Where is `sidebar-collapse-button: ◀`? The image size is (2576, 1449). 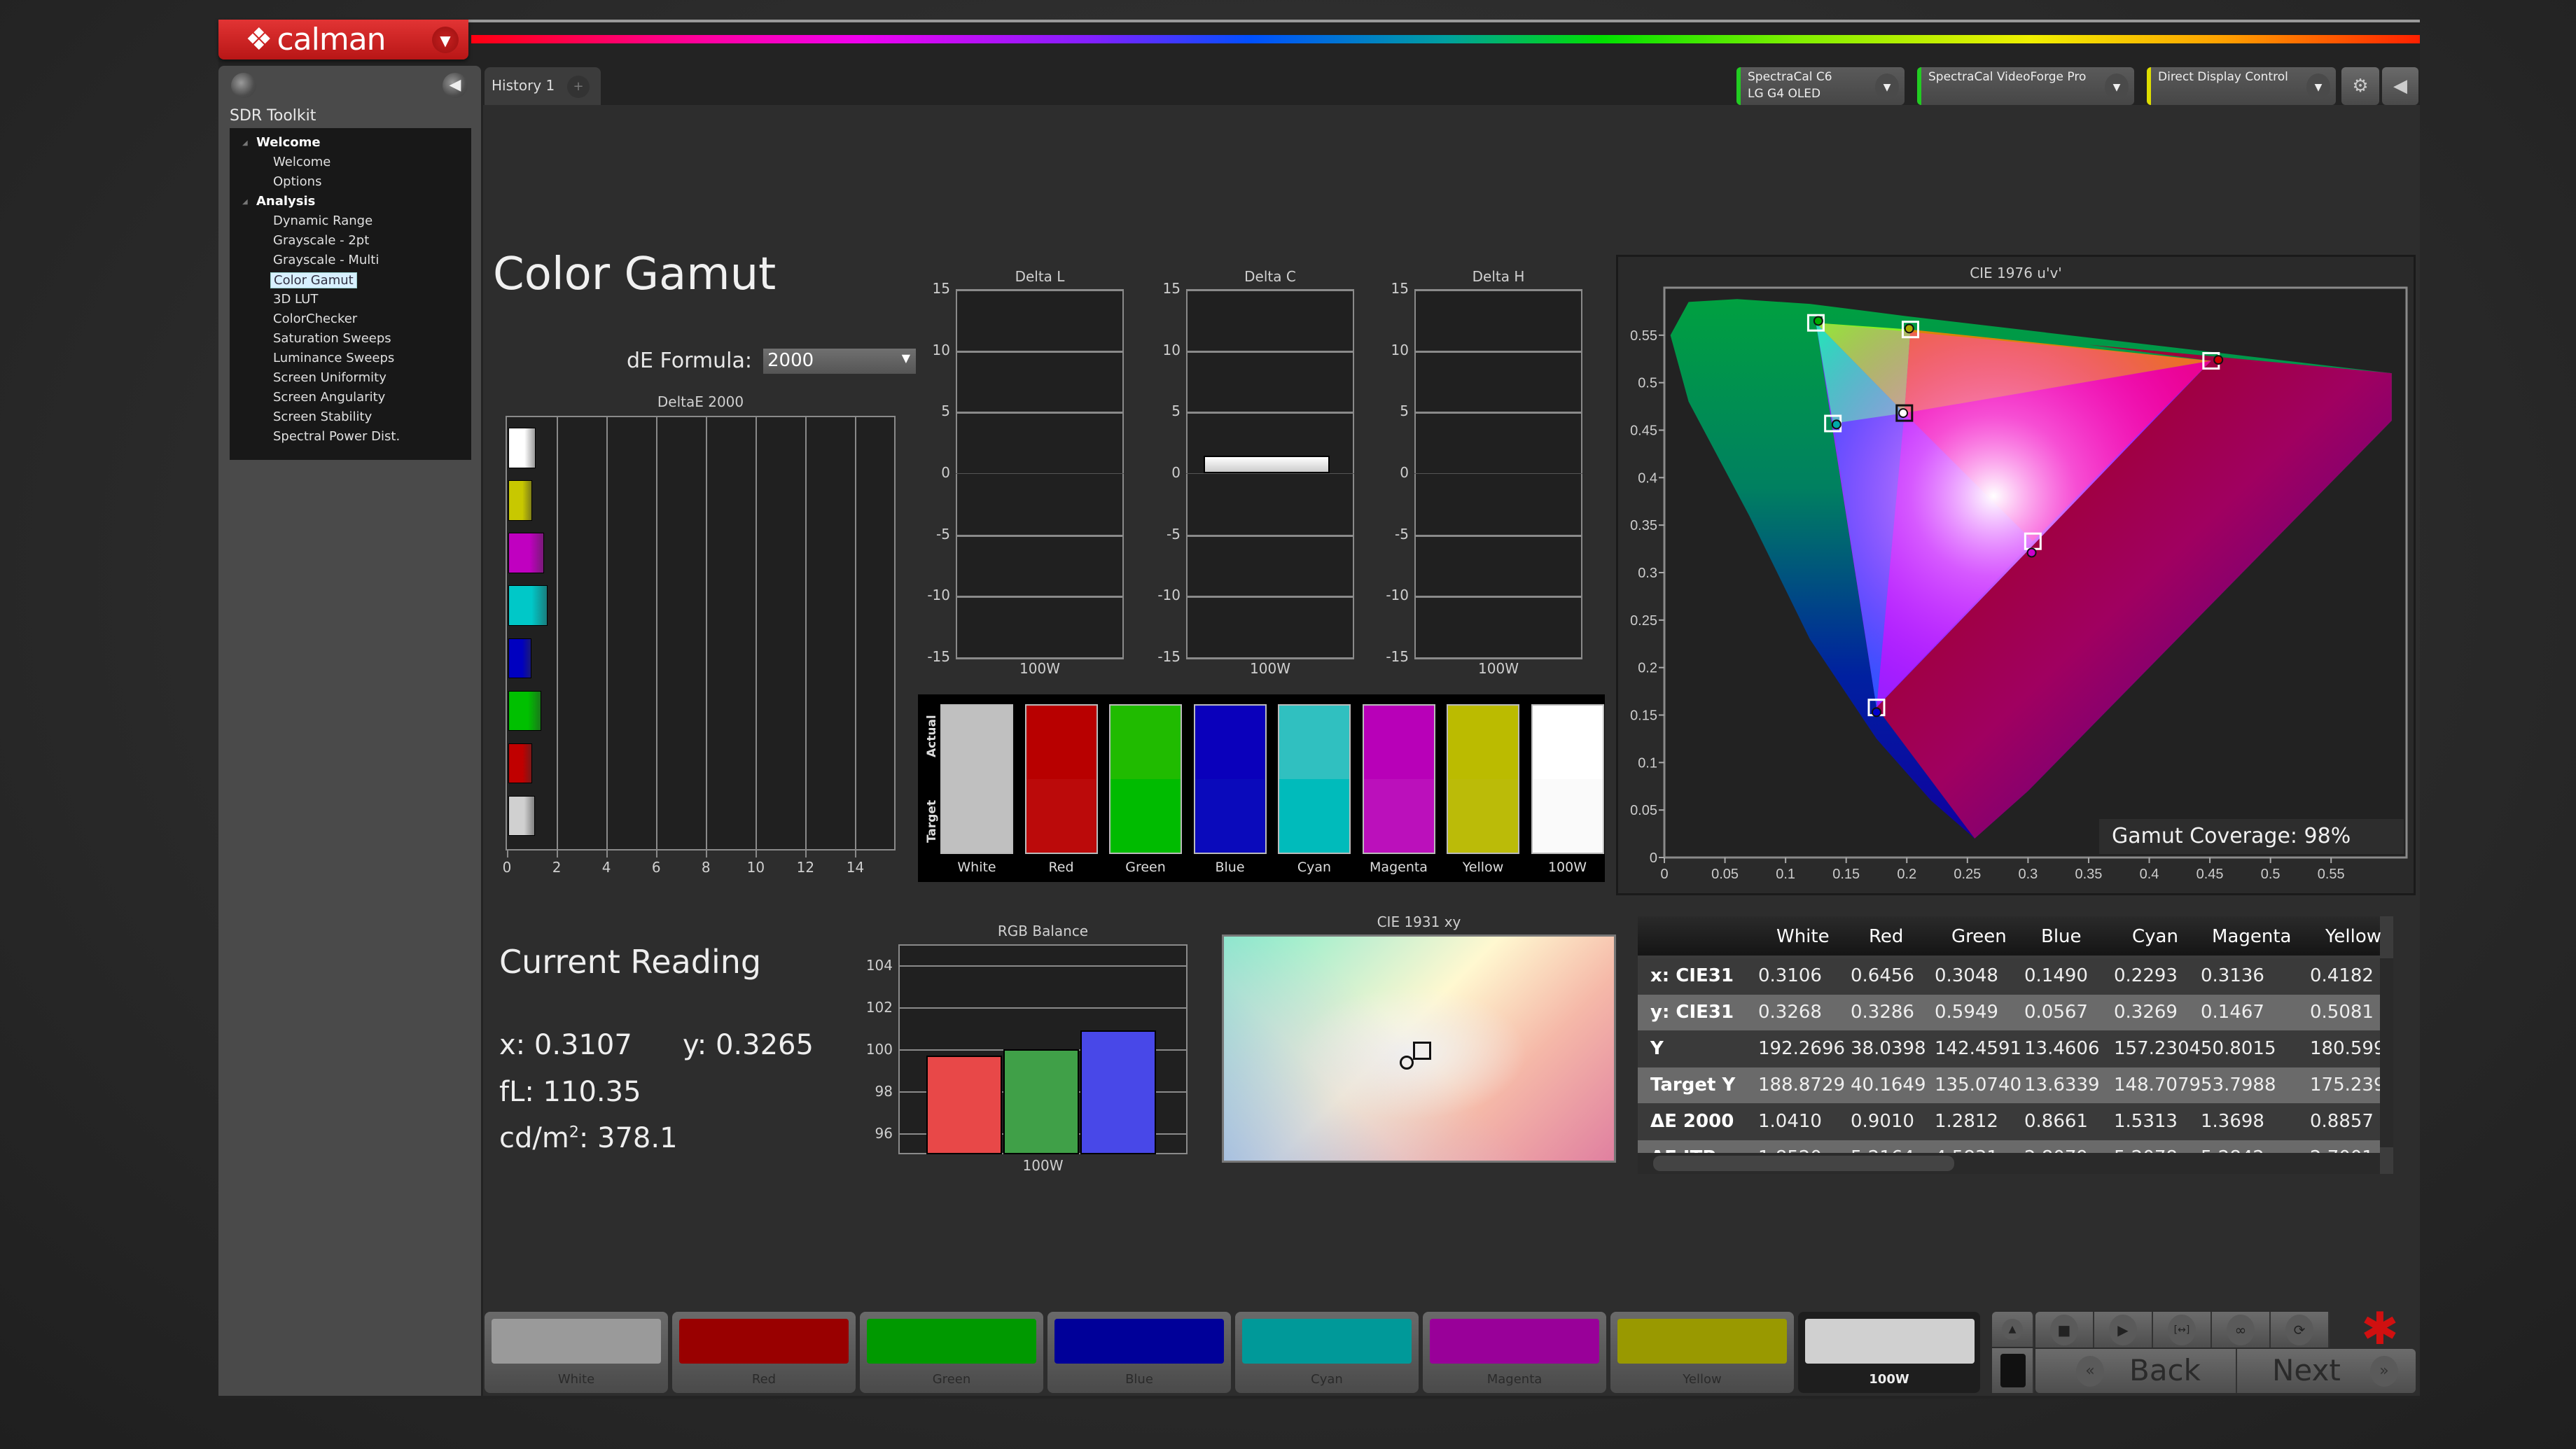 sidebar-collapse-button: ◀ is located at coordinates (455, 85).